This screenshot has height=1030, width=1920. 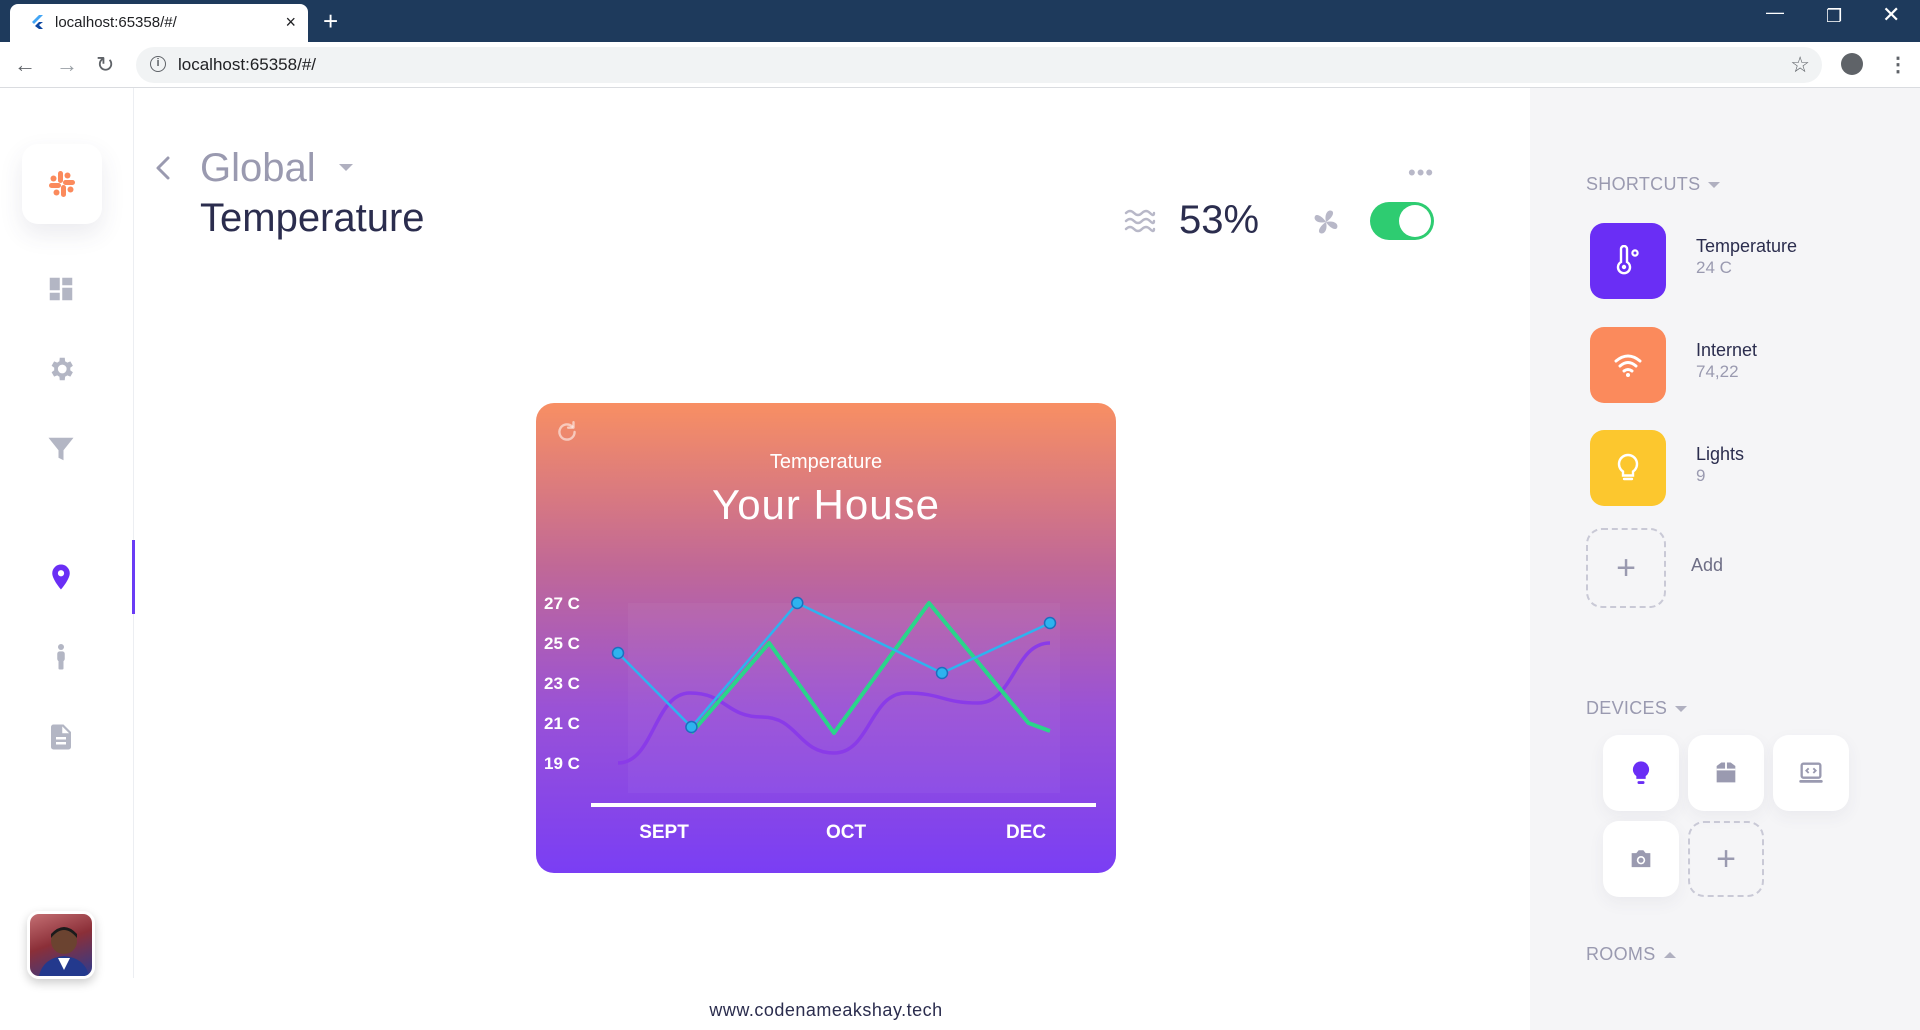 I want to click on shortcut-temperature-value: 24 C, so click(x=1714, y=267).